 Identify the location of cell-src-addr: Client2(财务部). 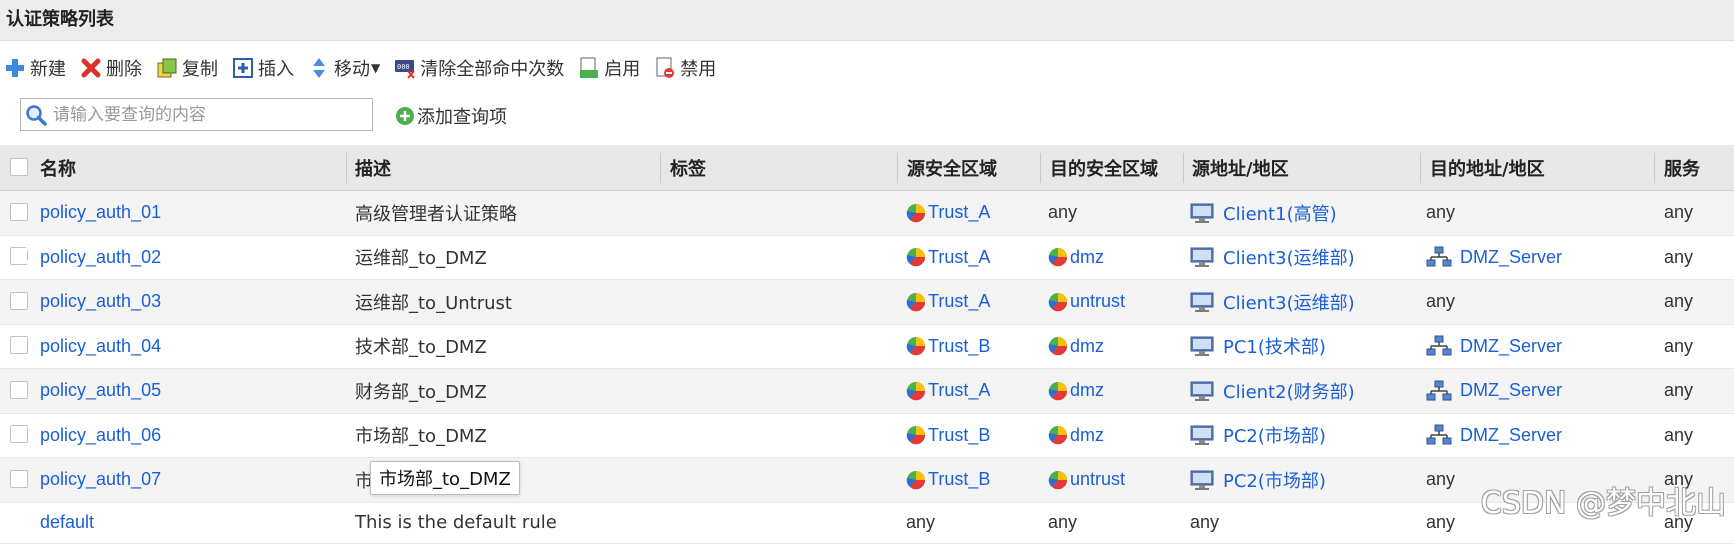
(1272, 391).